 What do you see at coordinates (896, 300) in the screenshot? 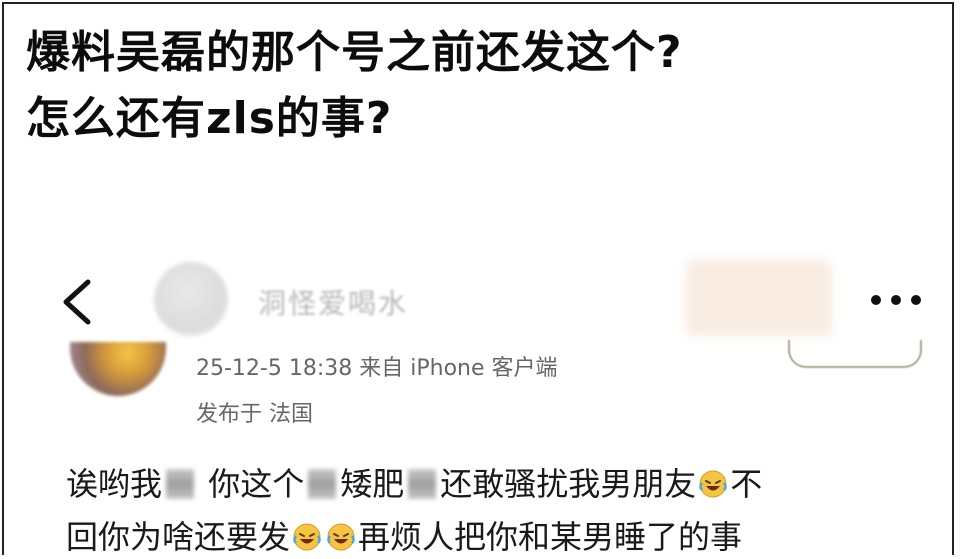
I see `more-dots-icon` at bounding box center [896, 300].